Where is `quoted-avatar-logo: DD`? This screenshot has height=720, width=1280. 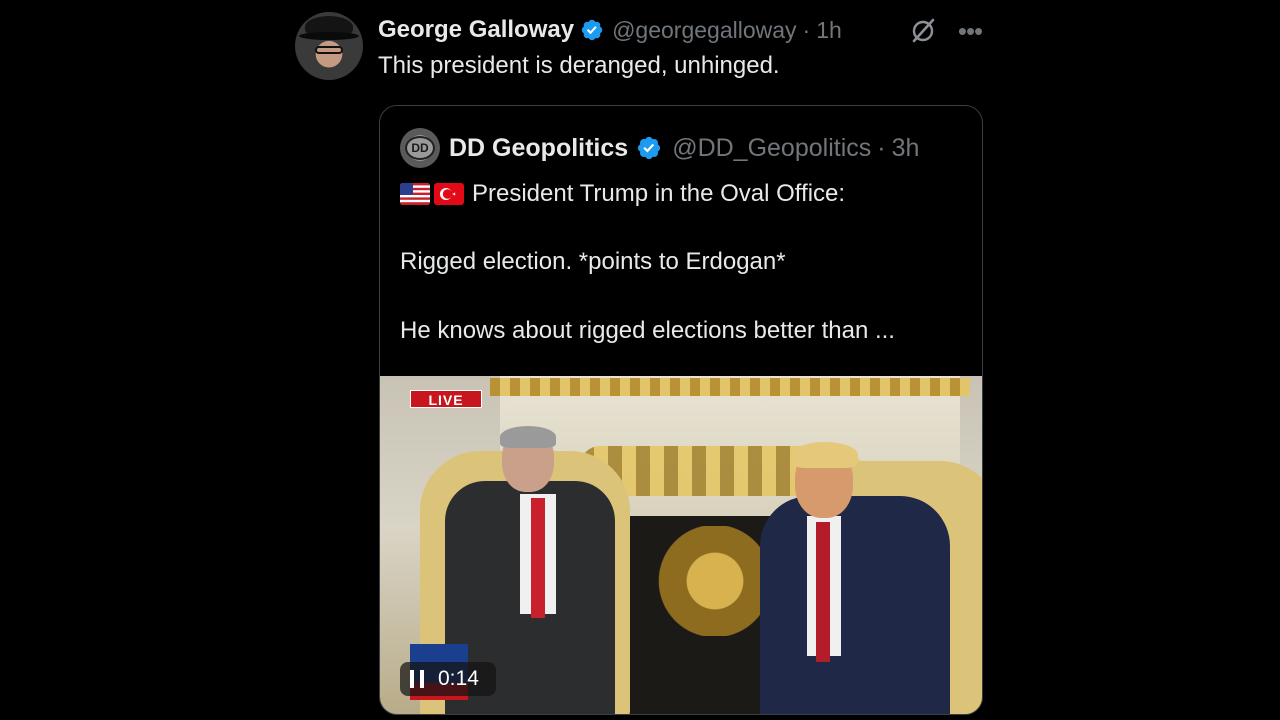
quoted-avatar-logo: DD is located at coordinates (420, 148).